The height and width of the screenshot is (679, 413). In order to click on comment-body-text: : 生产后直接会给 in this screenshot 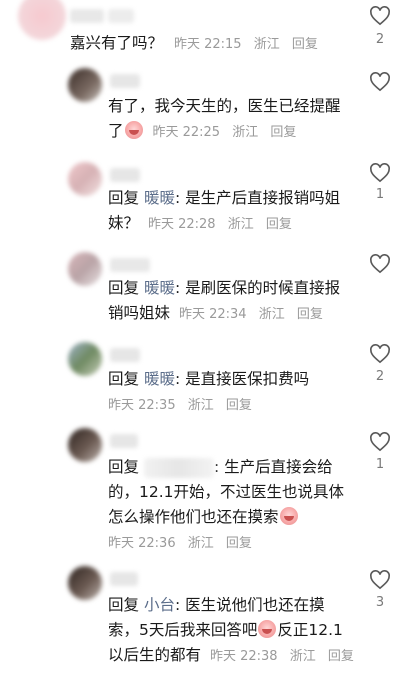, I will do `click(273, 467)`.